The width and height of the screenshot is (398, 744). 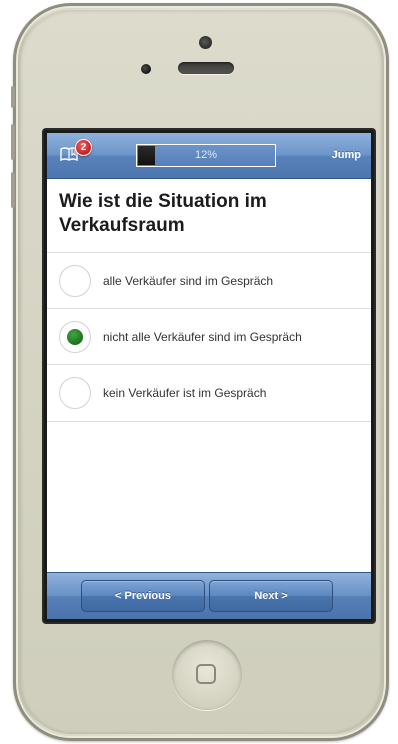 What do you see at coordinates (206, 68) in the screenshot?
I see `earpiece-speaker` at bounding box center [206, 68].